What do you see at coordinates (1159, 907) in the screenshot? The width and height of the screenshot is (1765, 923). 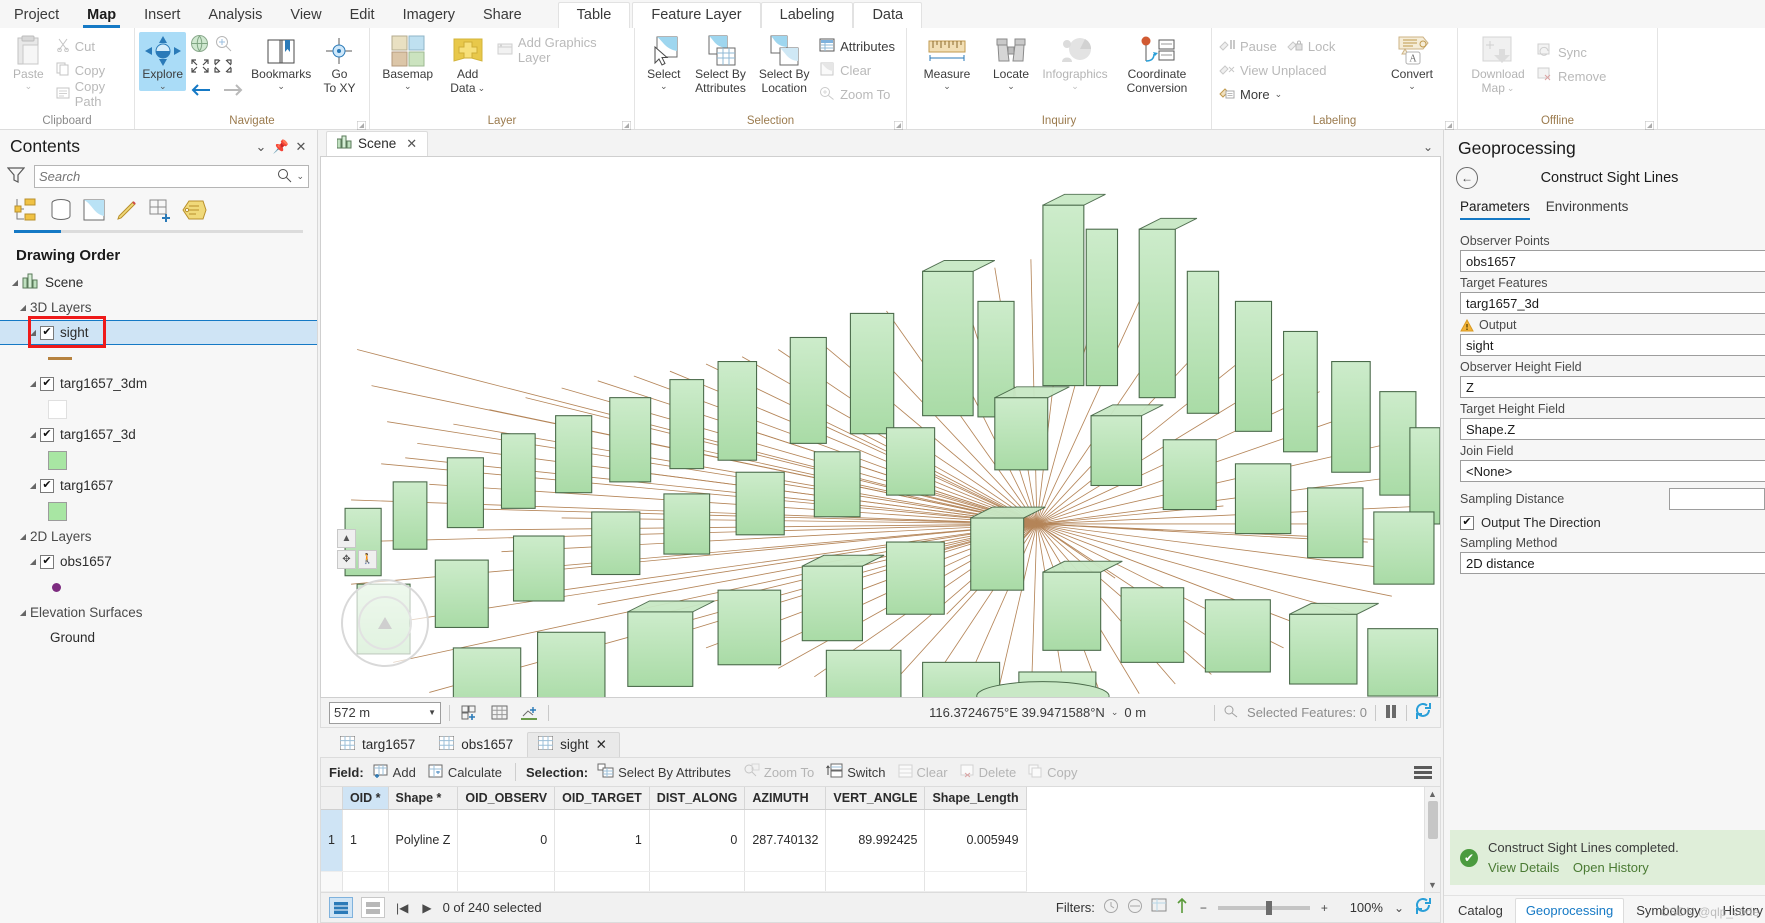 I see `filter-extent-icon` at bounding box center [1159, 907].